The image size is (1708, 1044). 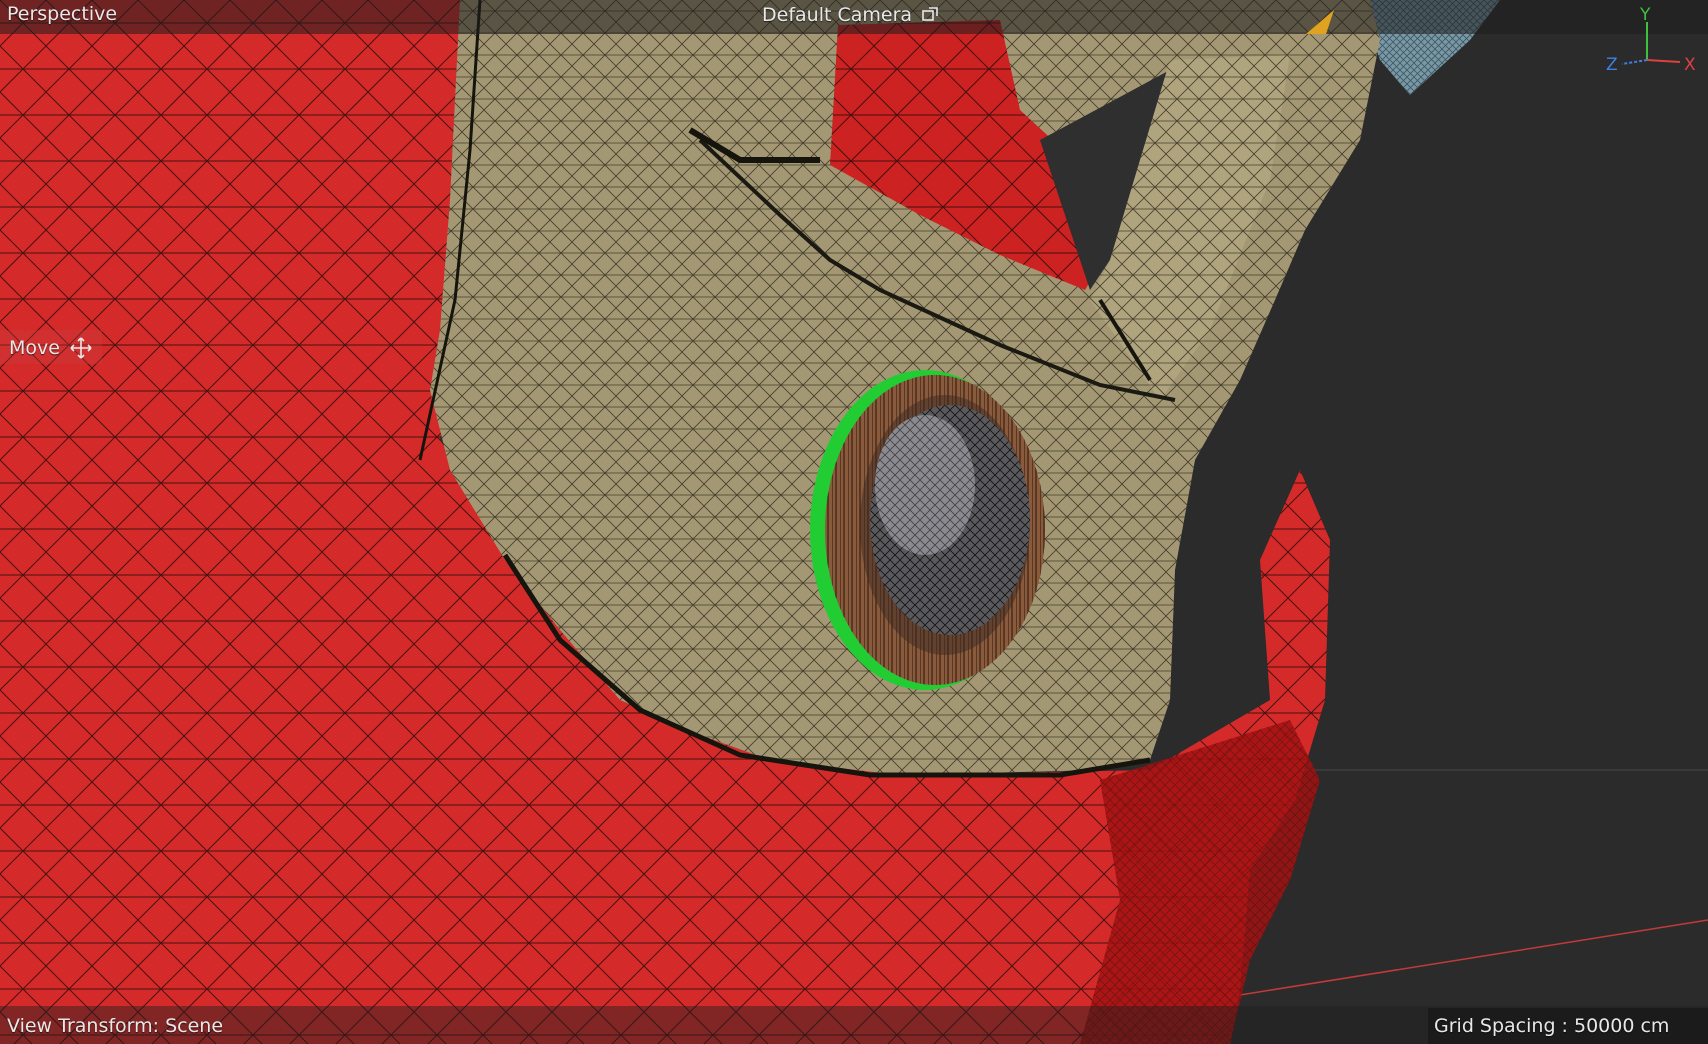 I want to click on y-axis-label: Y, so click(x=1645, y=15).